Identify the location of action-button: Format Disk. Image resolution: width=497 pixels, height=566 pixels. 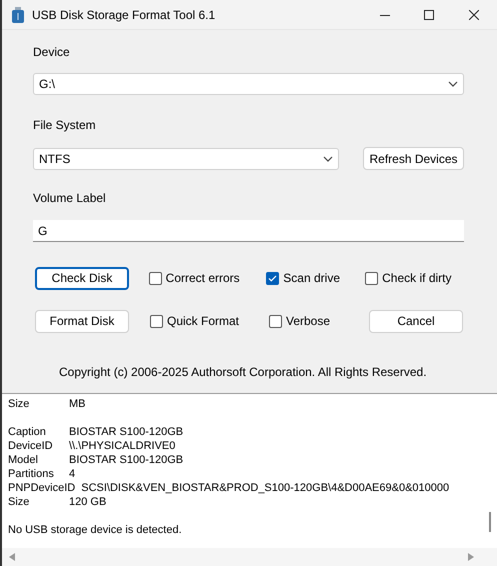
(82, 321).